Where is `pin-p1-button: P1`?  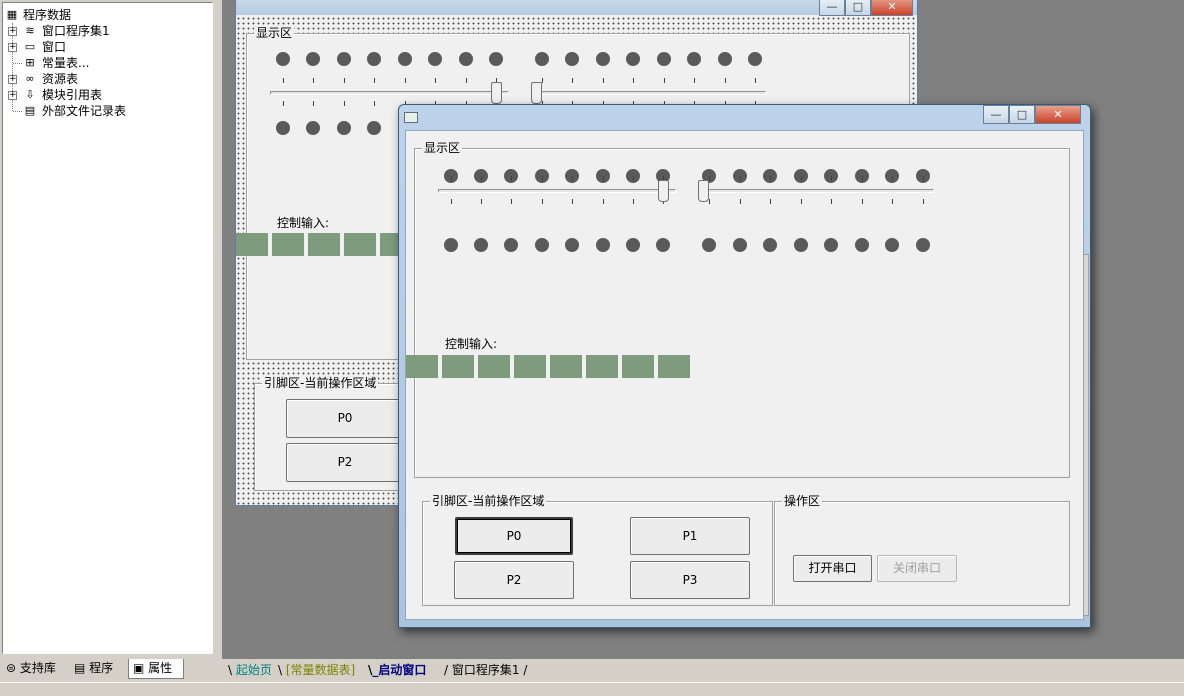 pin-p1-button: P1 is located at coordinates (690, 536).